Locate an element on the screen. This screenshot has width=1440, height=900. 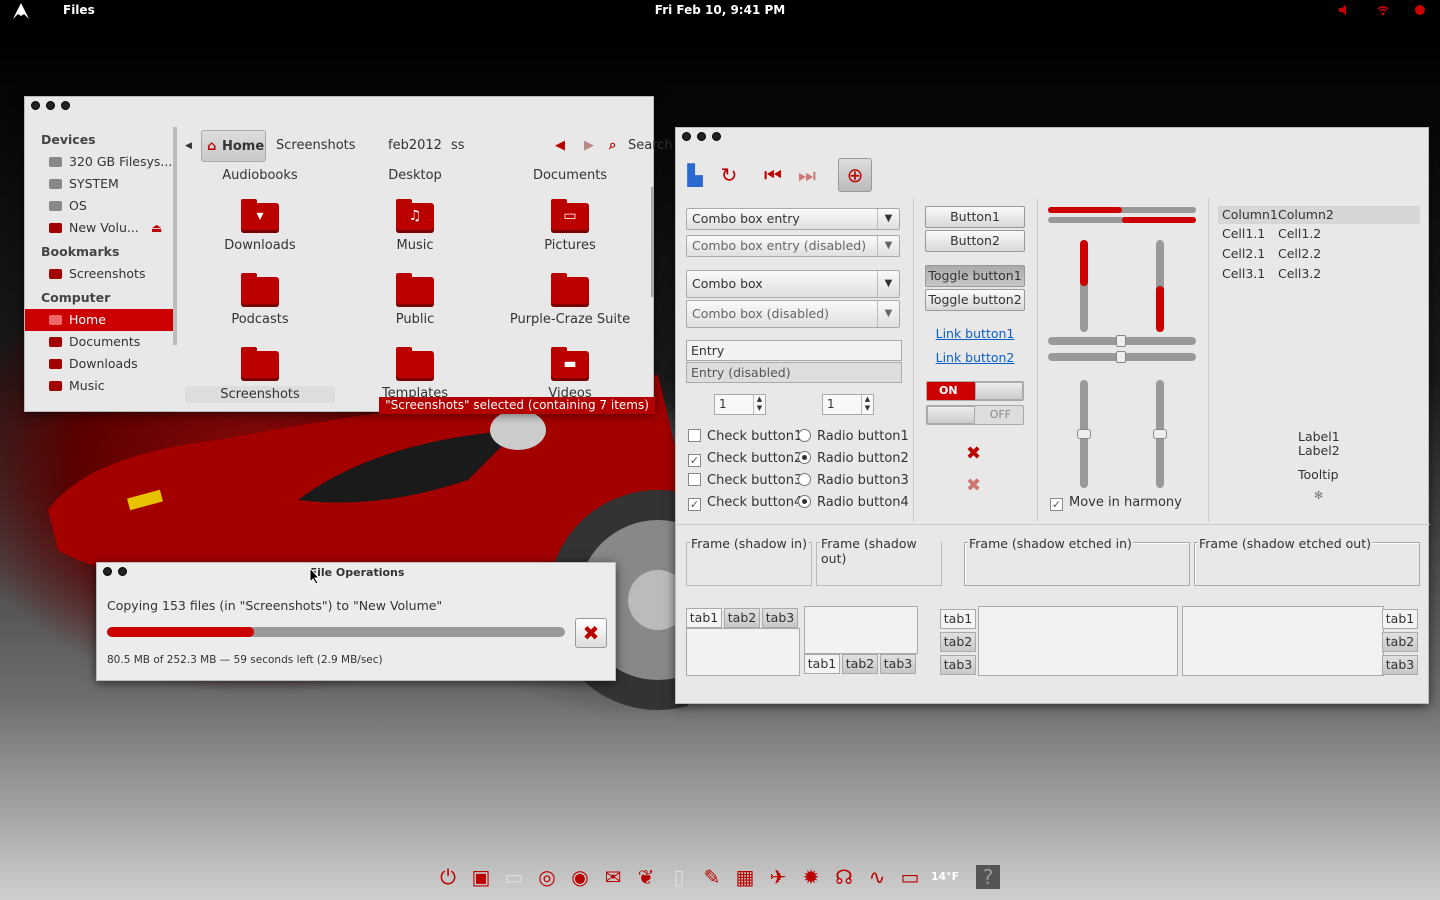
sidebar-item-screenshots: Screenshots is located at coordinates (99, 274).